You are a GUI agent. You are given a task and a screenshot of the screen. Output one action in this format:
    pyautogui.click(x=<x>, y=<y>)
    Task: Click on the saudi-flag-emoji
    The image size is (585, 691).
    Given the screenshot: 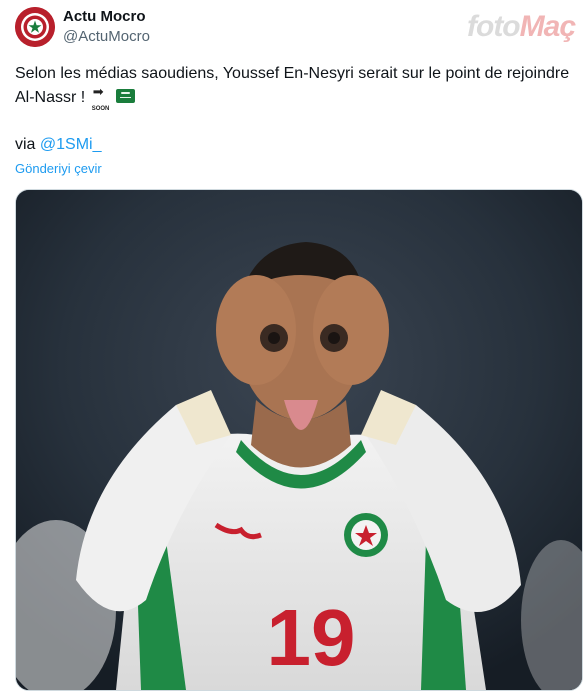 What is the action you would take?
    pyautogui.click(x=125, y=96)
    